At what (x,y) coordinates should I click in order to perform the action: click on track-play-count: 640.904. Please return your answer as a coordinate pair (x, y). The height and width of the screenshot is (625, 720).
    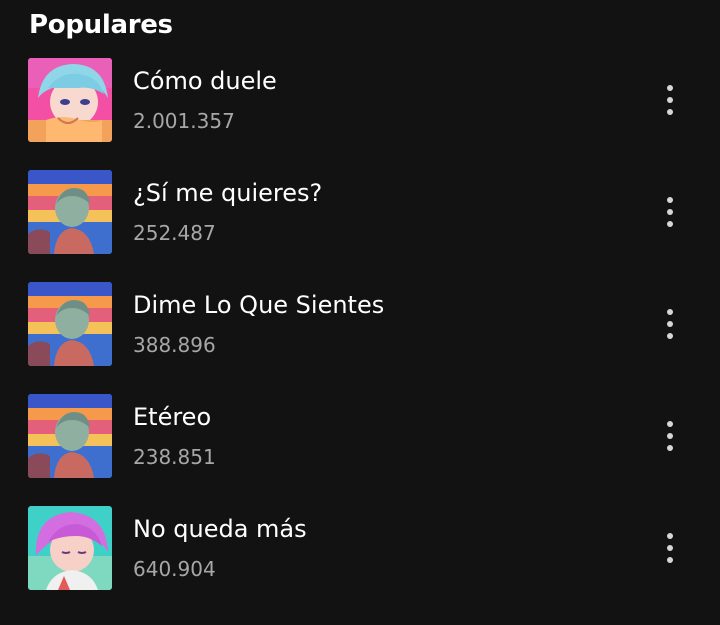
    Looking at the image, I should click on (174, 569).